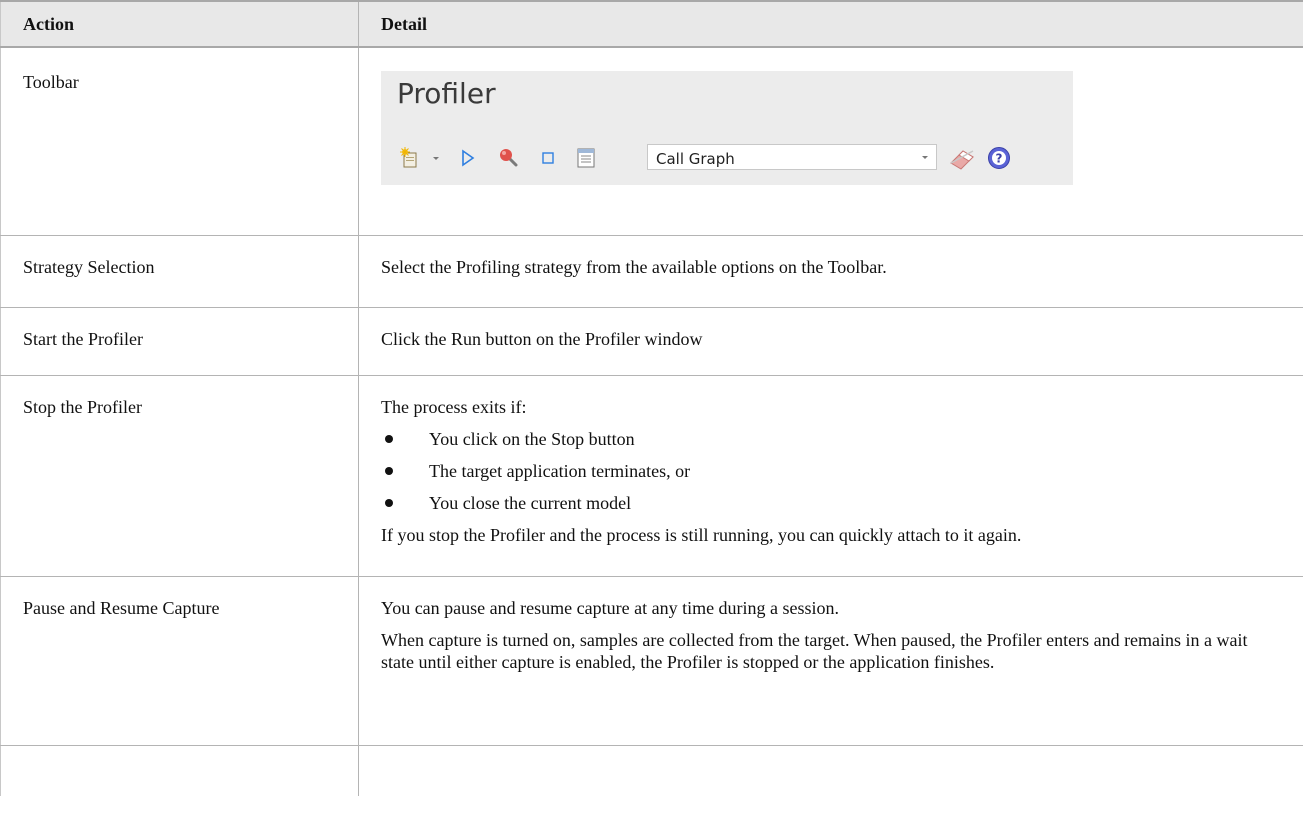 This screenshot has height=822, width=1303. I want to click on profiler-toolbar-image: Profiler Call Graph ?, so click(727, 128).